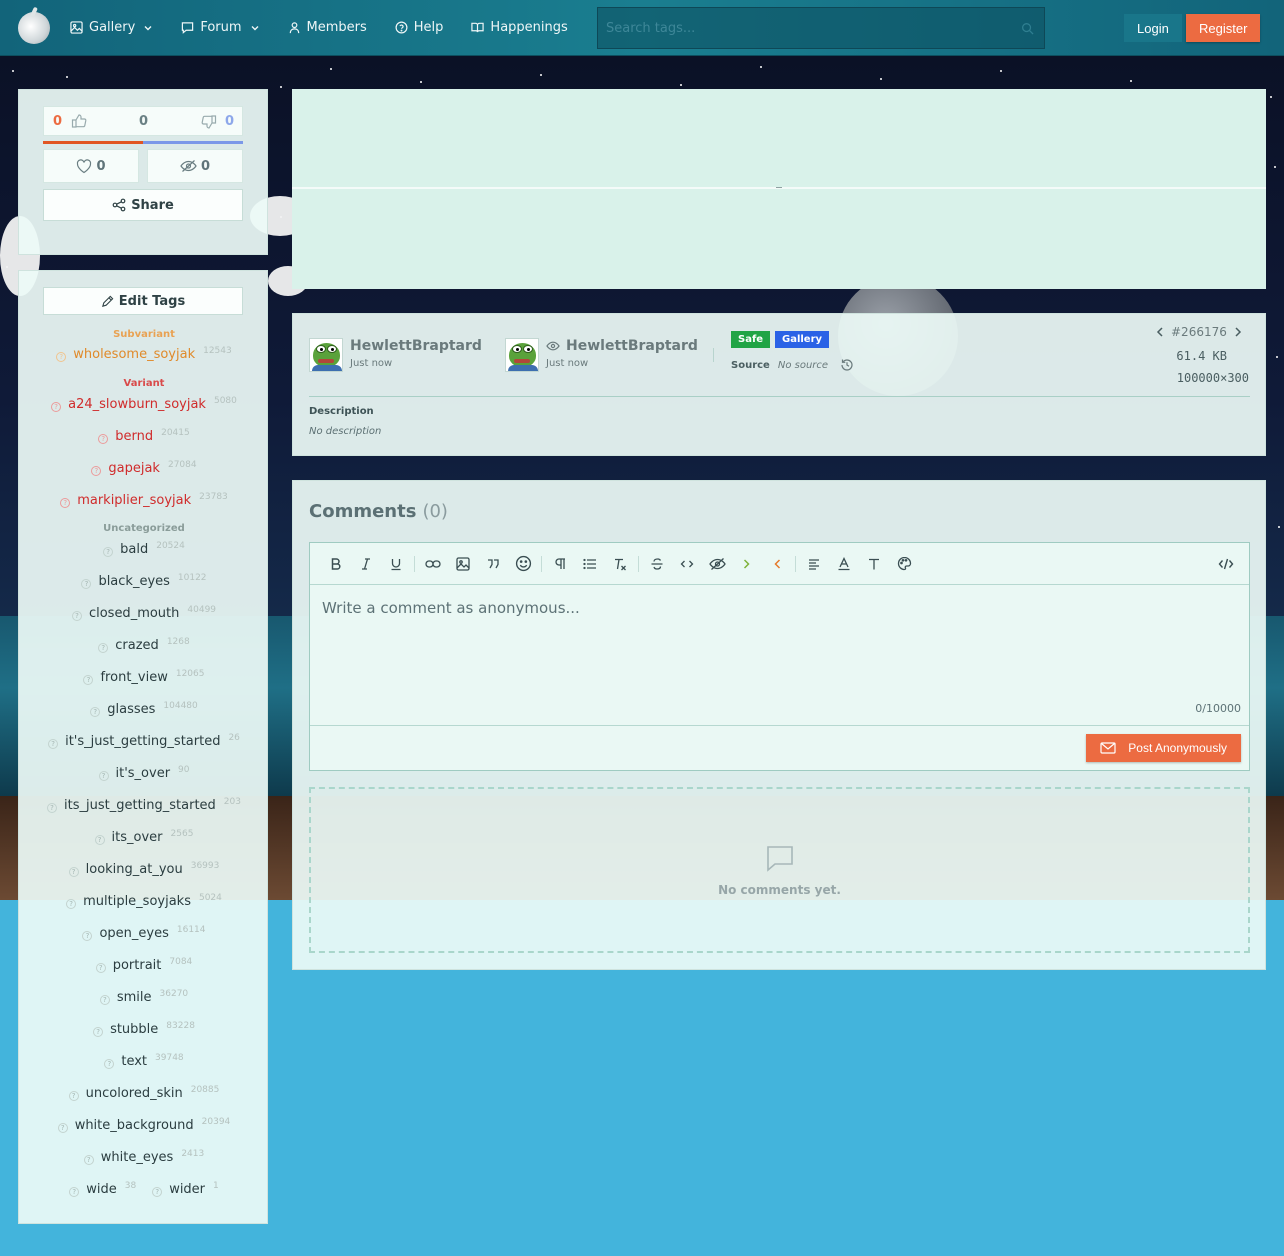 The image size is (1284, 1256). I want to click on tag-item: ? white_eyes 2413, so click(144, 1157).